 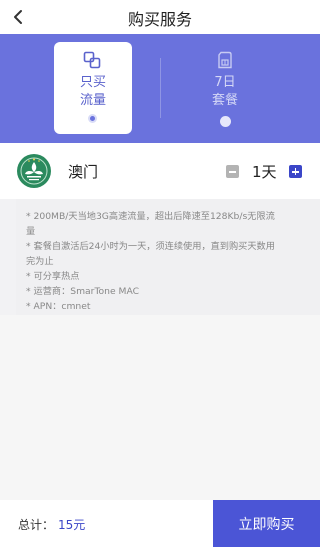 What do you see at coordinates (92, 60) in the screenshot?
I see `overlap-squares-icon` at bounding box center [92, 60].